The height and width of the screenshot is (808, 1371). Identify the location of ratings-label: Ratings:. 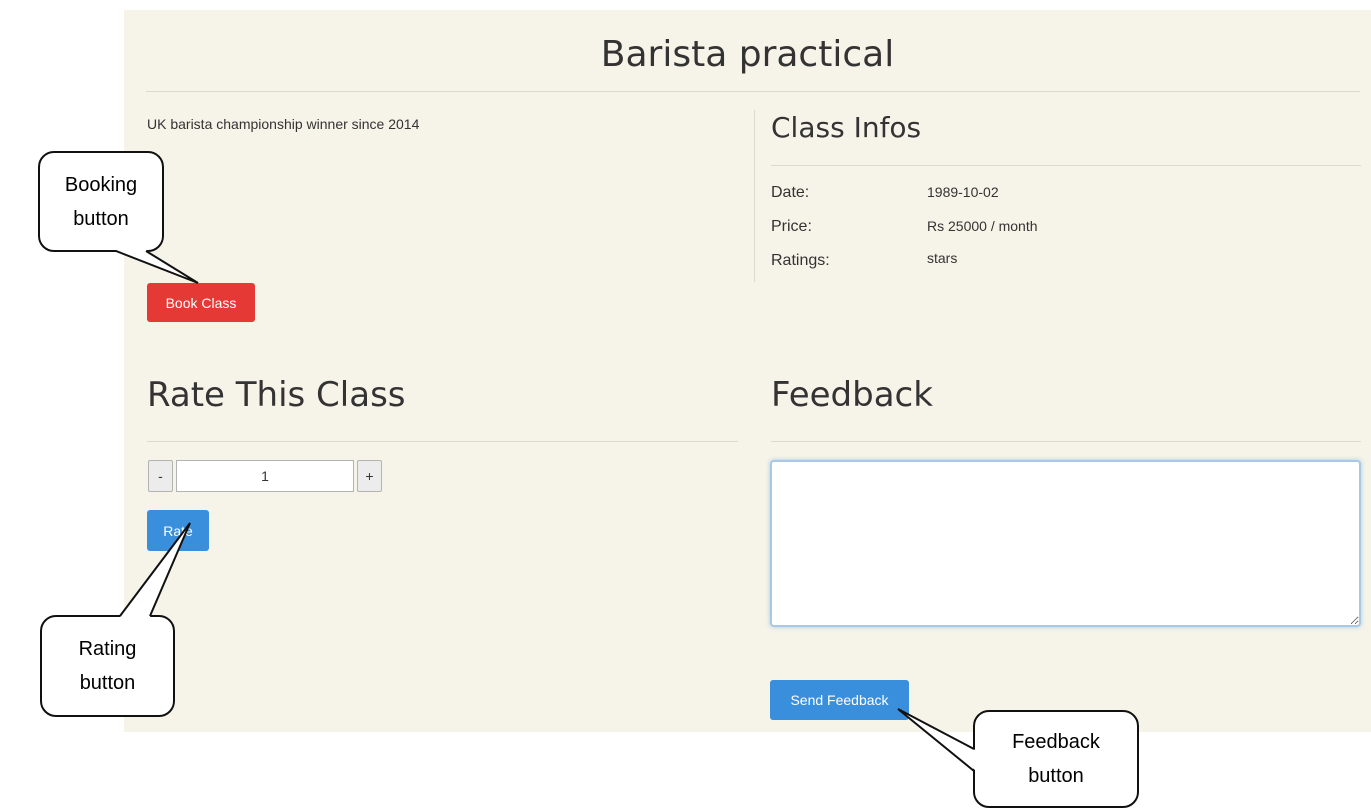
(800, 260).